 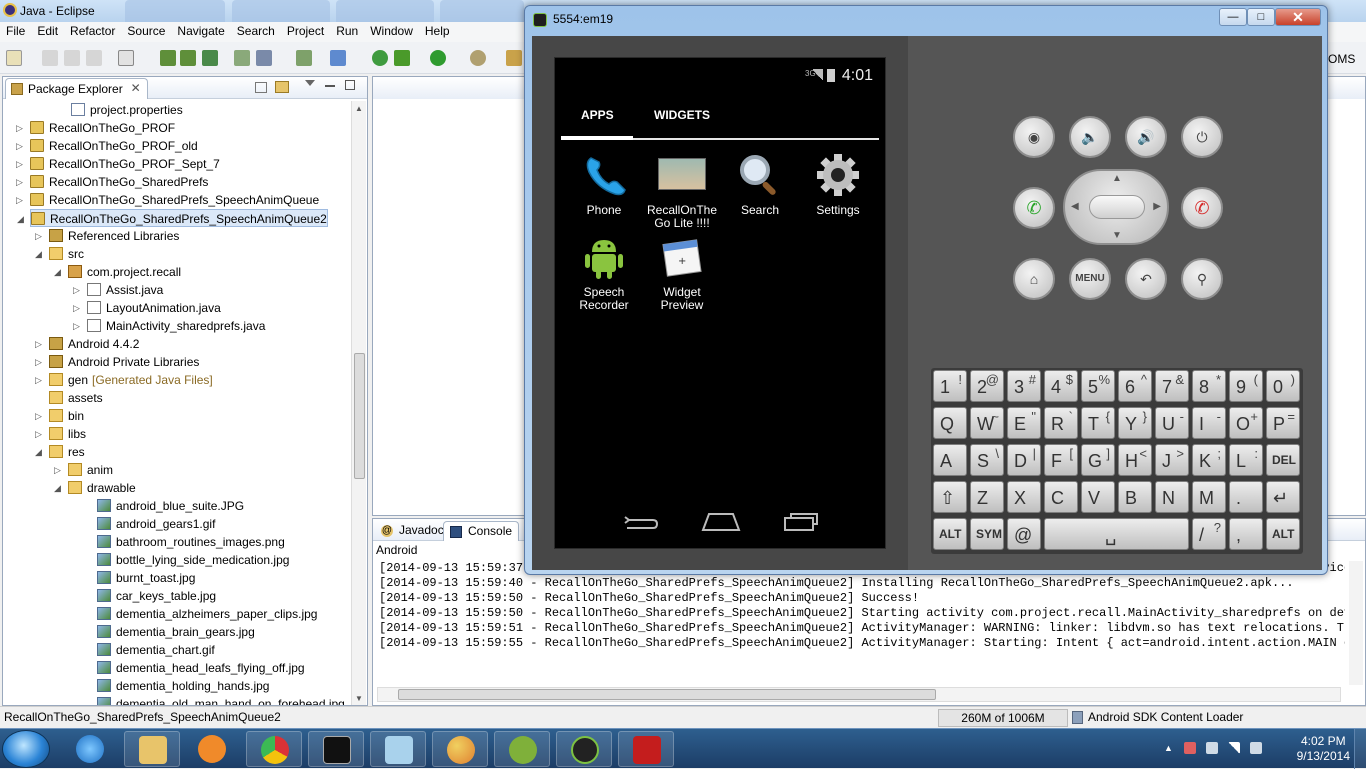 What do you see at coordinates (169, 326) in the screenshot?
I see `tree-item: ▷ MainActivity_sharedprefs.java` at bounding box center [169, 326].